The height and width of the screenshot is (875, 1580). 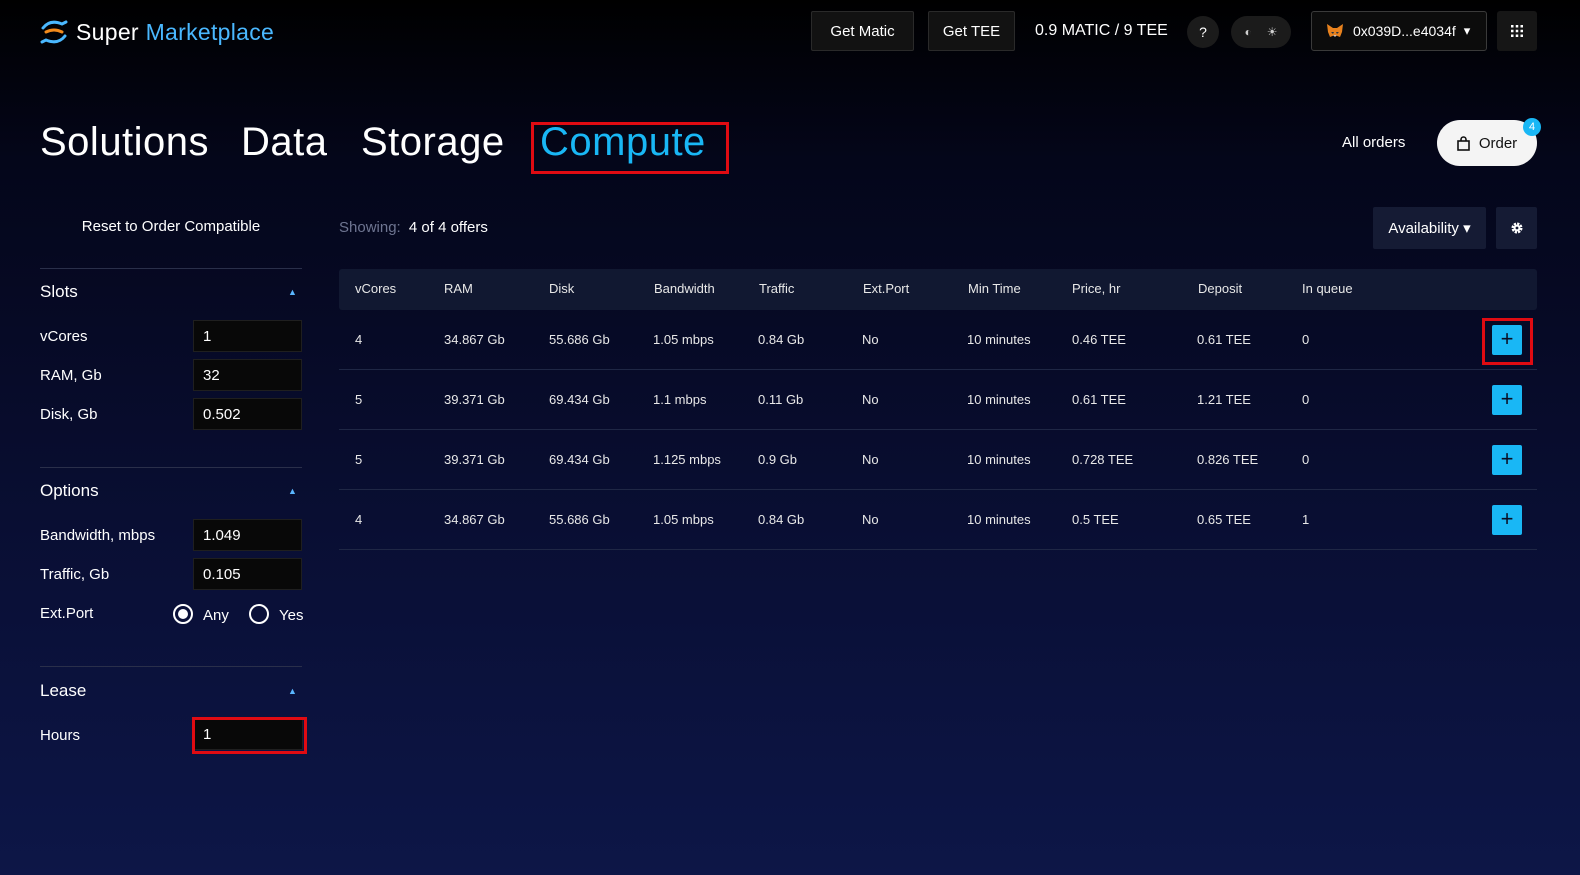 What do you see at coordinates (259, 614) in the screenshot?
I see `ext-port-yes-radio` at bounding box center [259, 614].